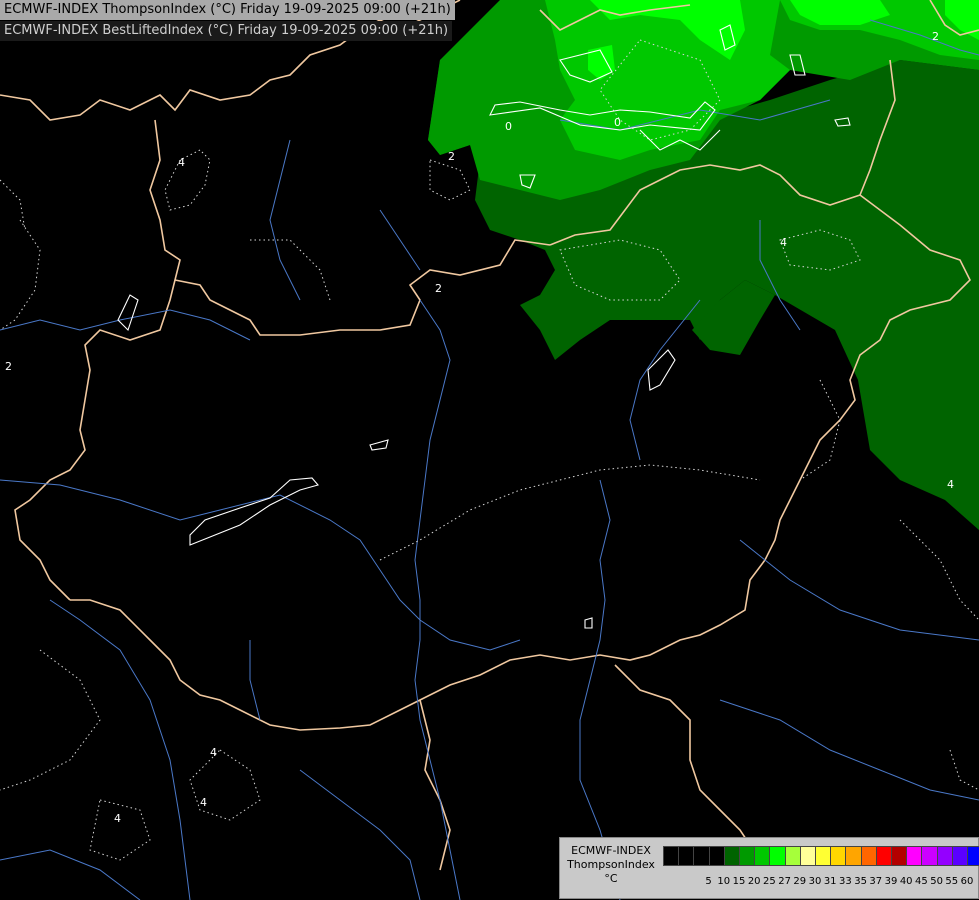  Describe the element at coordinates (967, 881) in the screenshot. I see `legend-tick-label: 60` at that location.